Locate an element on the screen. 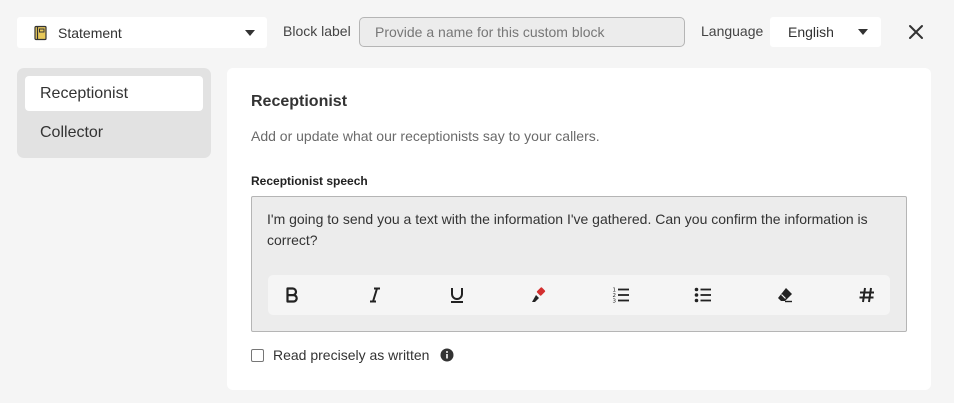  hashtag-icon is located at coordinates (866, 295).